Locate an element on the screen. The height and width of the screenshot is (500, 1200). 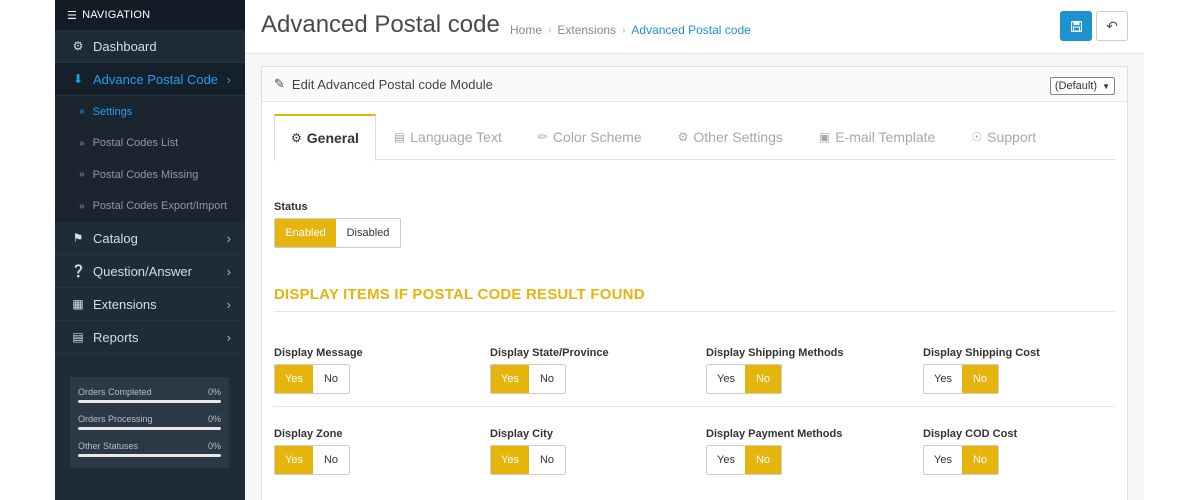
row-divider is located at coordinates (694, 406).